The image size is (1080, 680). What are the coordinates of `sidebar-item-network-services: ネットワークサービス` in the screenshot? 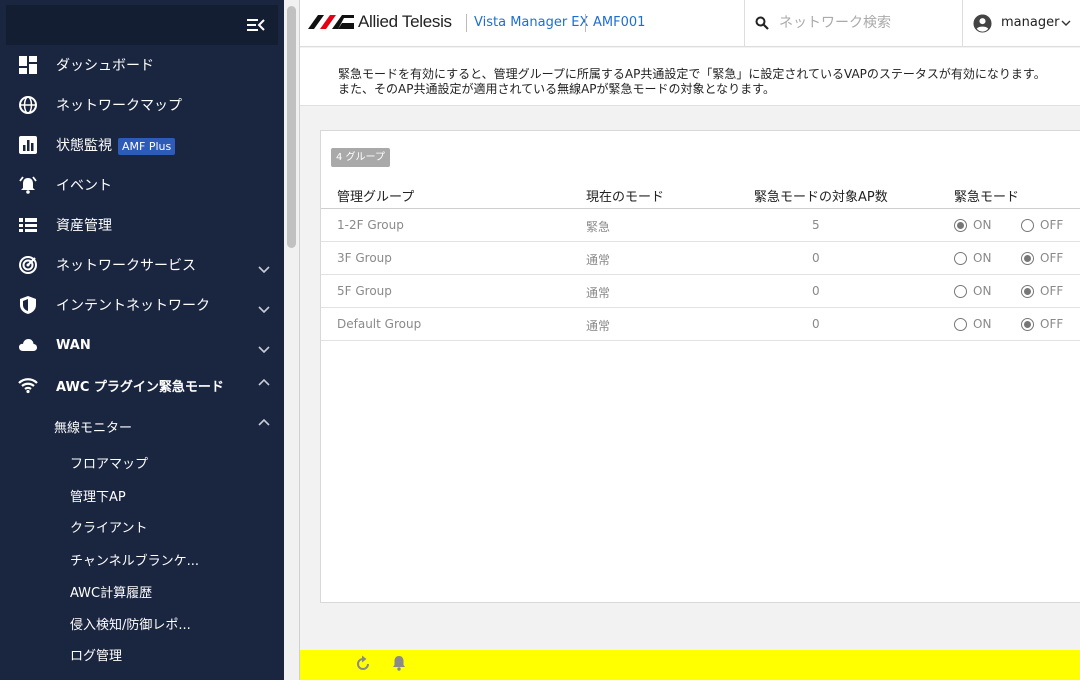 It's located at (142, 265).